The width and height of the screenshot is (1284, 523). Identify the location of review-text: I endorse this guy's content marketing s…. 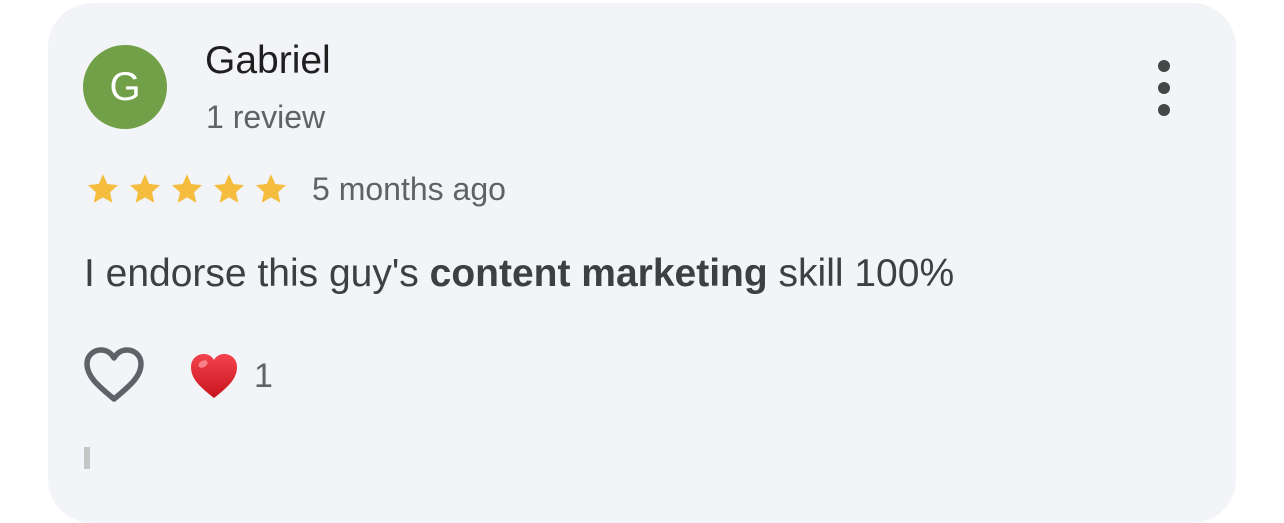
(519, 274).